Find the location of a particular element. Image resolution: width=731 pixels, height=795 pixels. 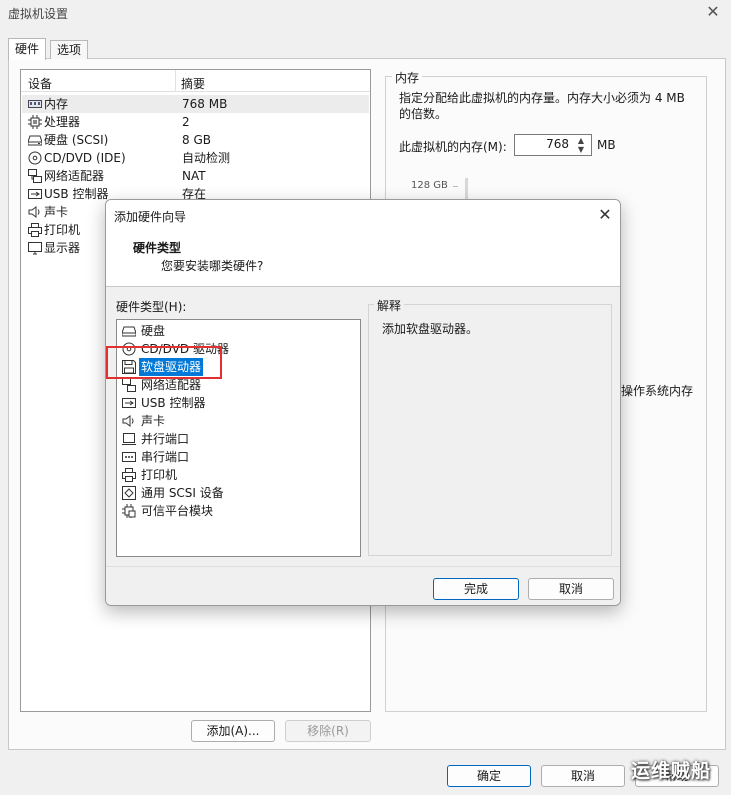

wizard-header: 硬件类型 您要安装哪类硬件? is located at coordinates (363, 258).